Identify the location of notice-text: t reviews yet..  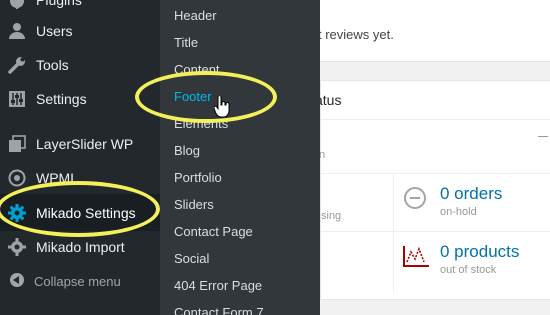
(356, 34).